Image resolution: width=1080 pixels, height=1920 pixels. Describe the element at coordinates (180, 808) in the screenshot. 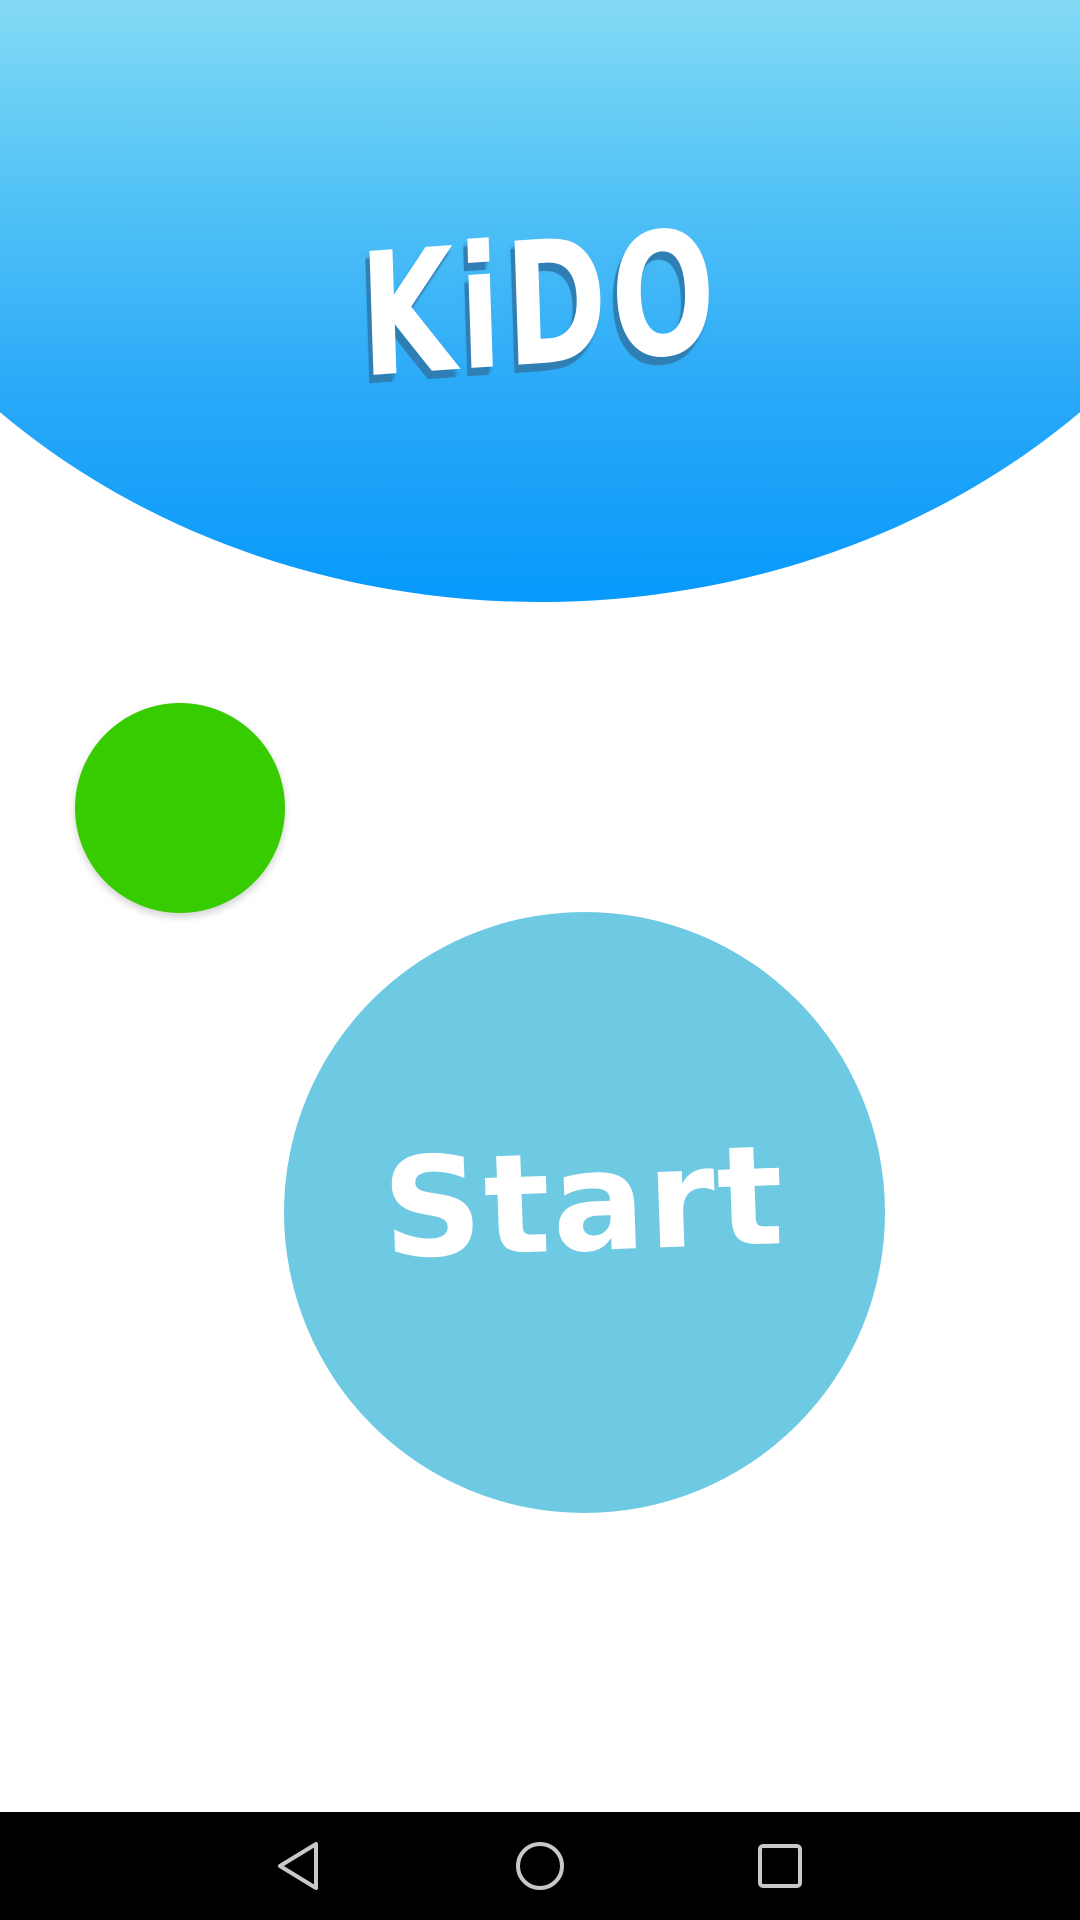

I see `status-indicator-dot` at that location.